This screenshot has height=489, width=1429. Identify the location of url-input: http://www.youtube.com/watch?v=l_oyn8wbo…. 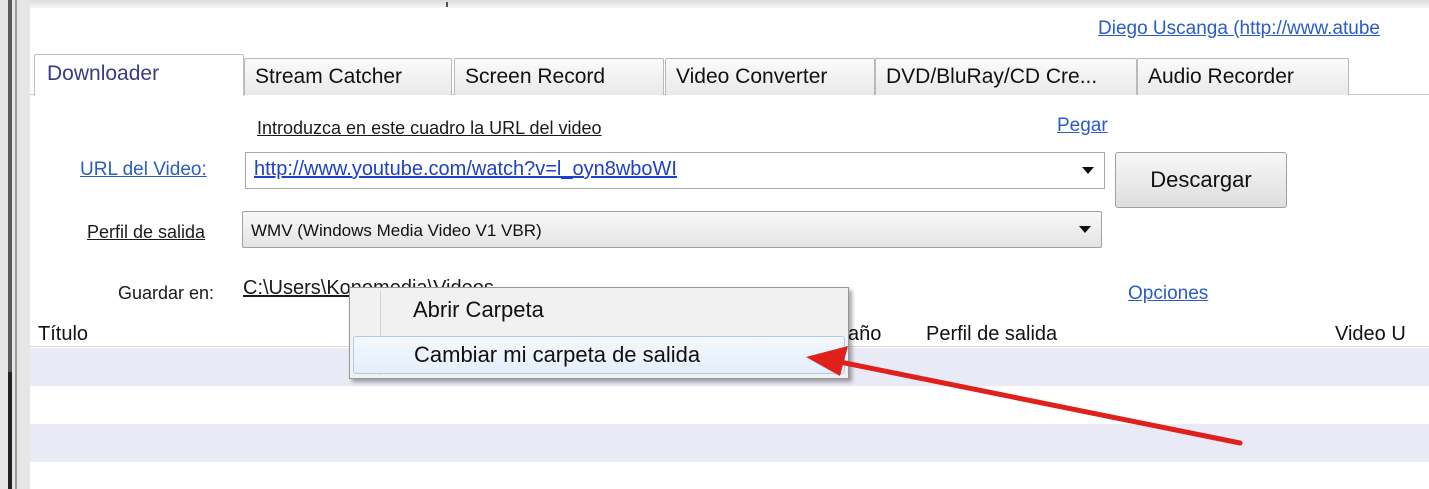
(675, 170).